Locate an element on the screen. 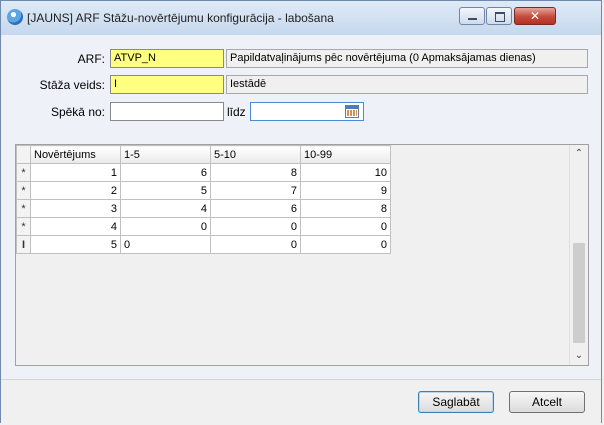 The height and width of the screenshot is (425, 604). table-row: * 4 0 0 0 is located at coordinates (203, 226).